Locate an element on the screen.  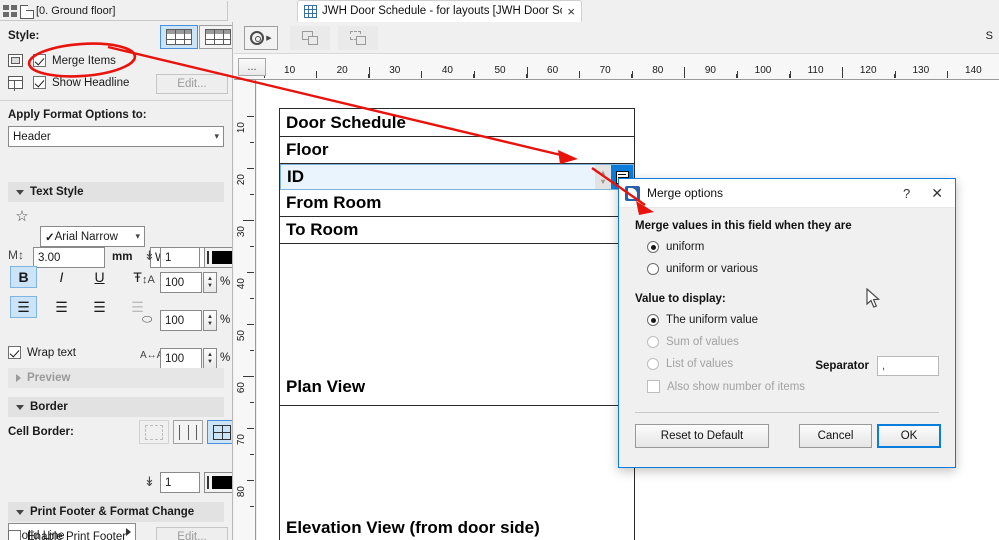
align-right-button: ☰ is located at coordinates (99, 307).